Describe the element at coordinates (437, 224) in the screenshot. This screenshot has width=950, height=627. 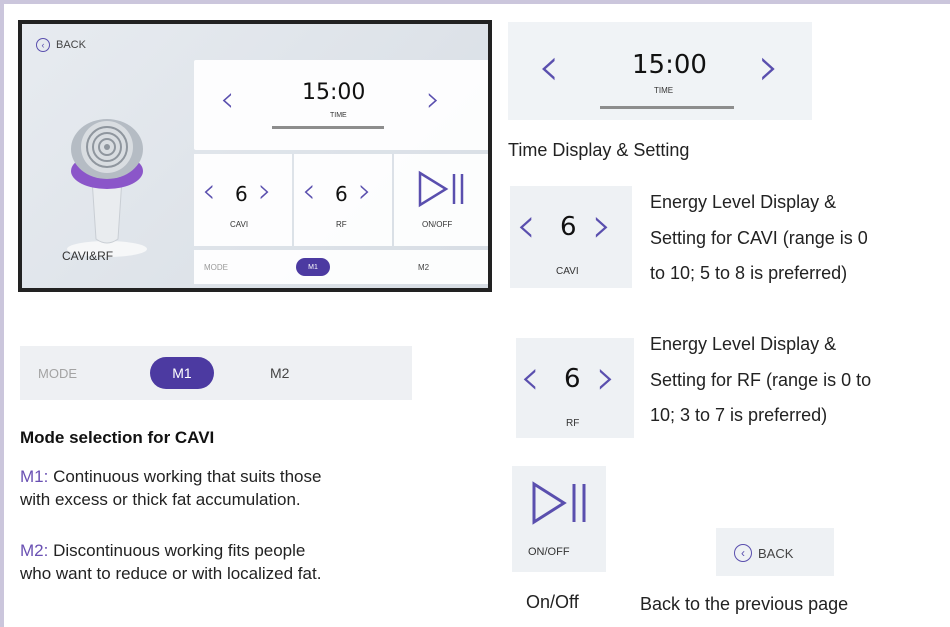
I see `onoff-label: ON/OFF` at that location.